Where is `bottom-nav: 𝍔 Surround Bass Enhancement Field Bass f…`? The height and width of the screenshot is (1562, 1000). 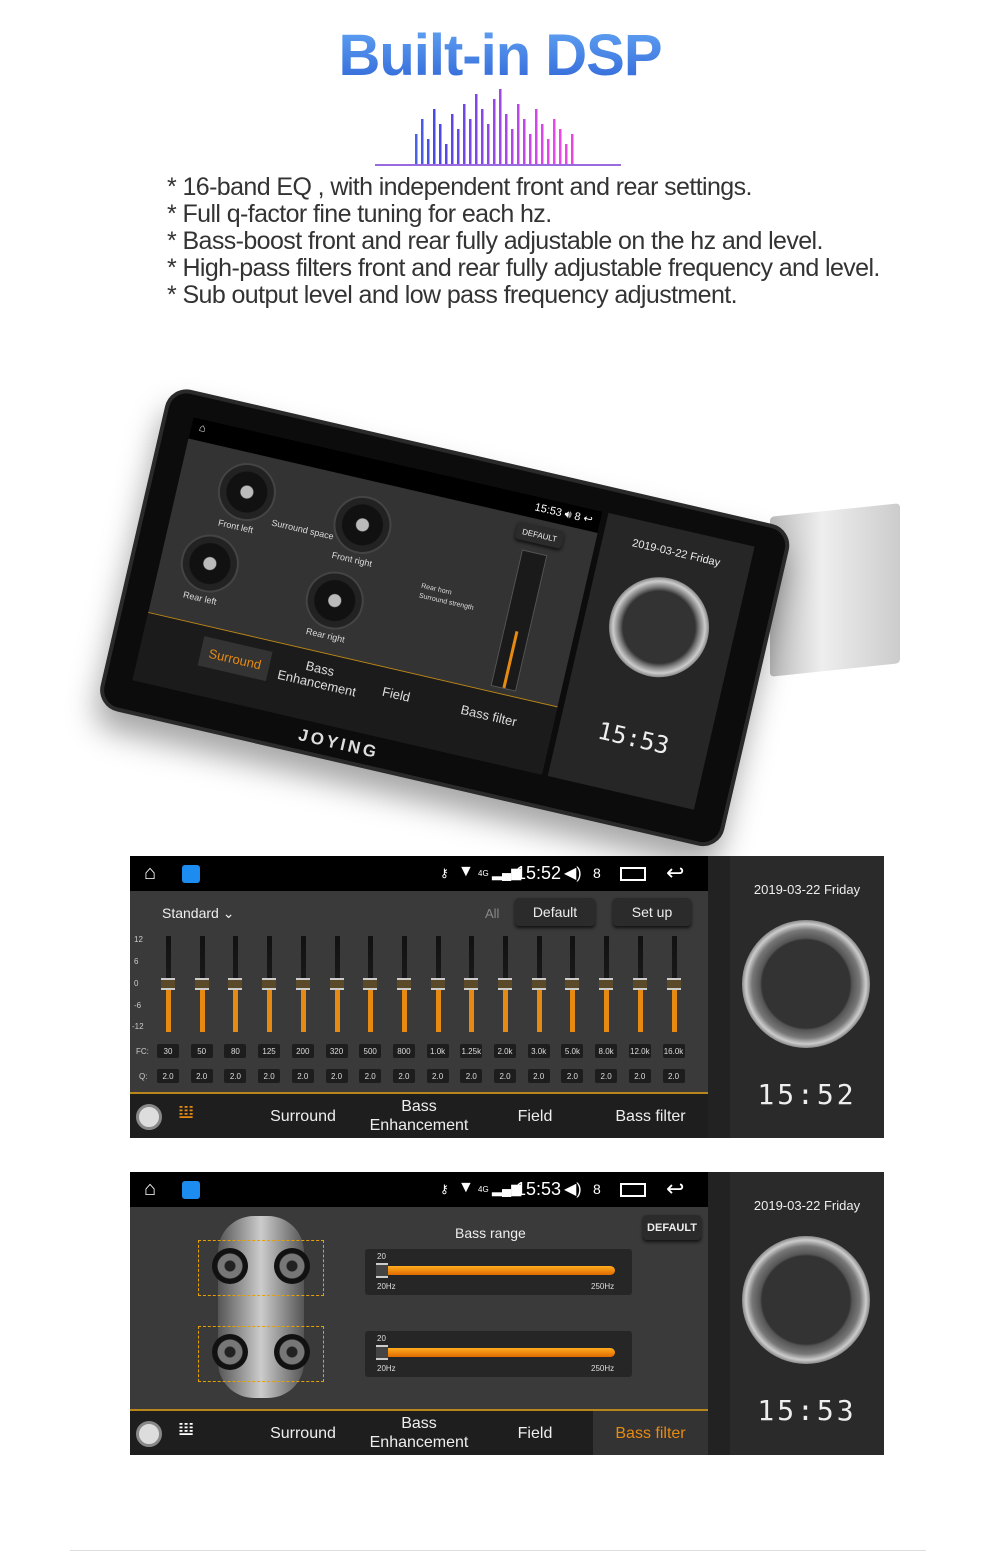
bottom-nav: 𝍔 Surround Bass Enhancement Field Bass f… is located at coordinates (419, 1432).